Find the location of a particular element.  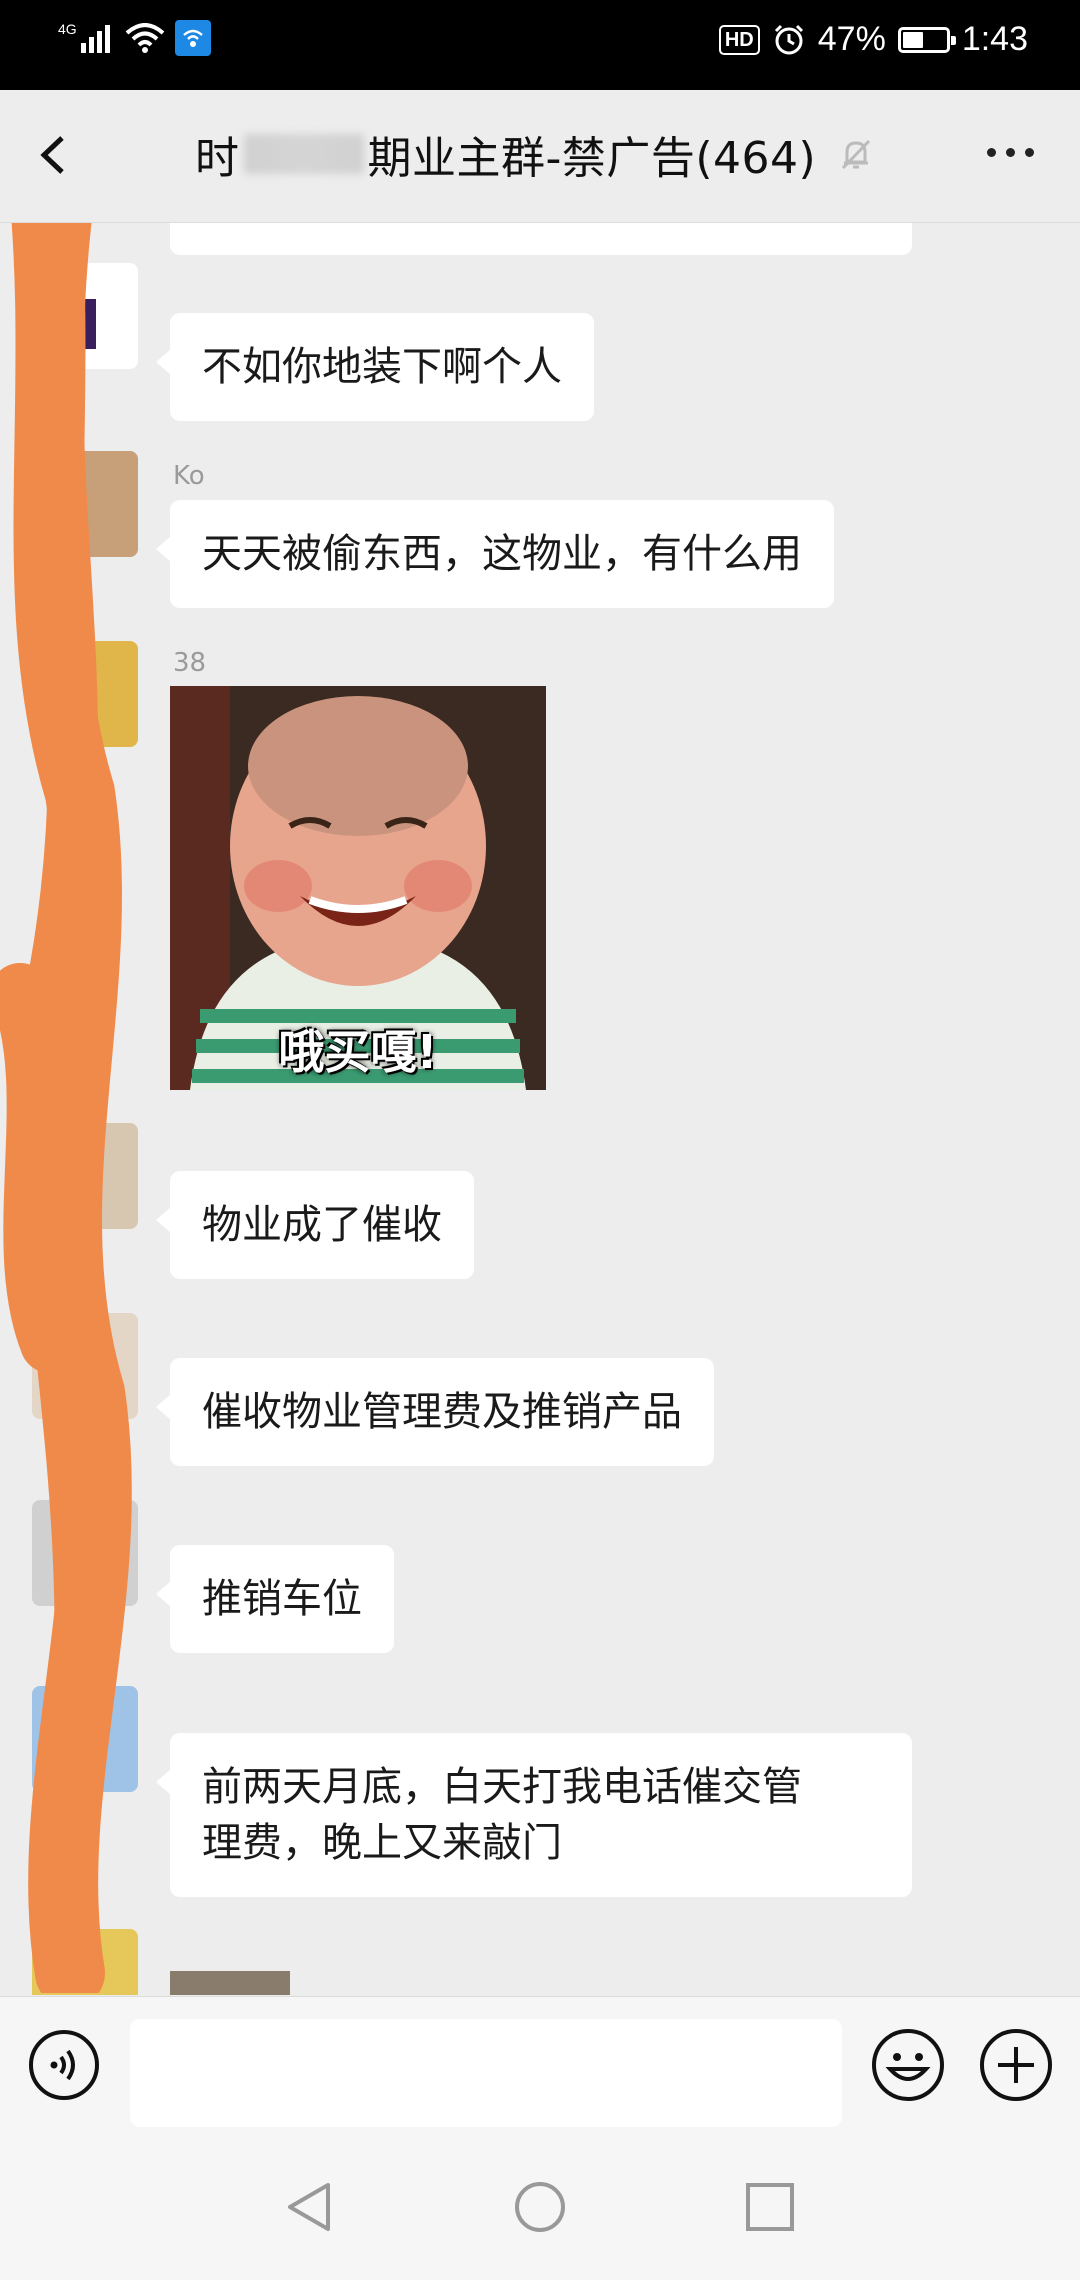

network-type-label: 4G is located at coordinates (67, 29).